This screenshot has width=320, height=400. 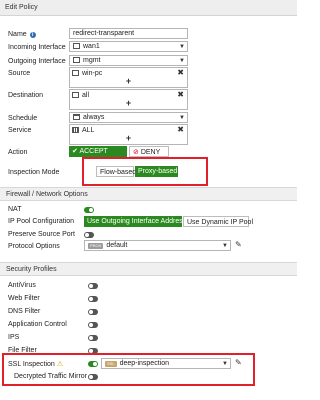 I want to click on window-title: Edit Policy, so click(x=148, y=8).